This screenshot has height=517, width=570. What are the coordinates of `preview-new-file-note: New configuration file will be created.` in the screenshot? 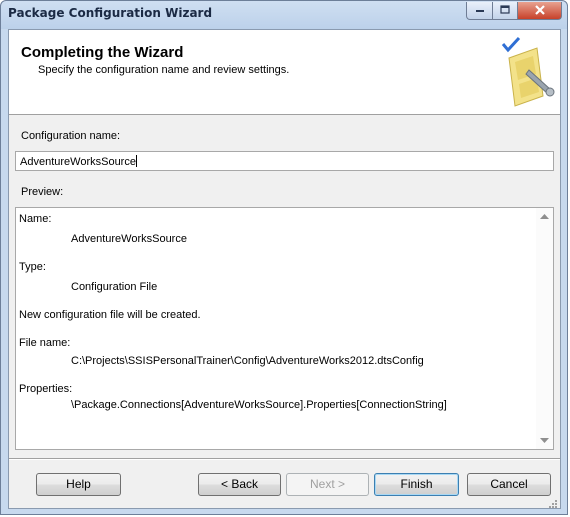 It's located at (110, 315).